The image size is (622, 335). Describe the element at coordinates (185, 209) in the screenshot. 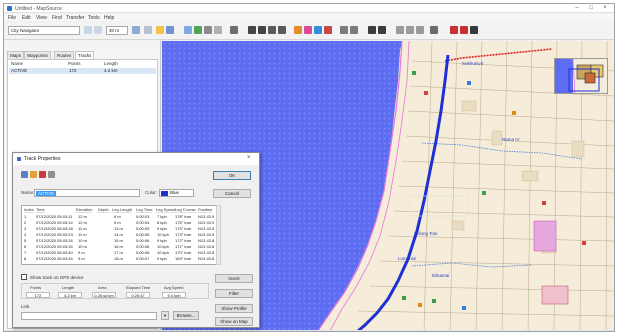

I see `column-header-leg-course: Leg Course` at that location.